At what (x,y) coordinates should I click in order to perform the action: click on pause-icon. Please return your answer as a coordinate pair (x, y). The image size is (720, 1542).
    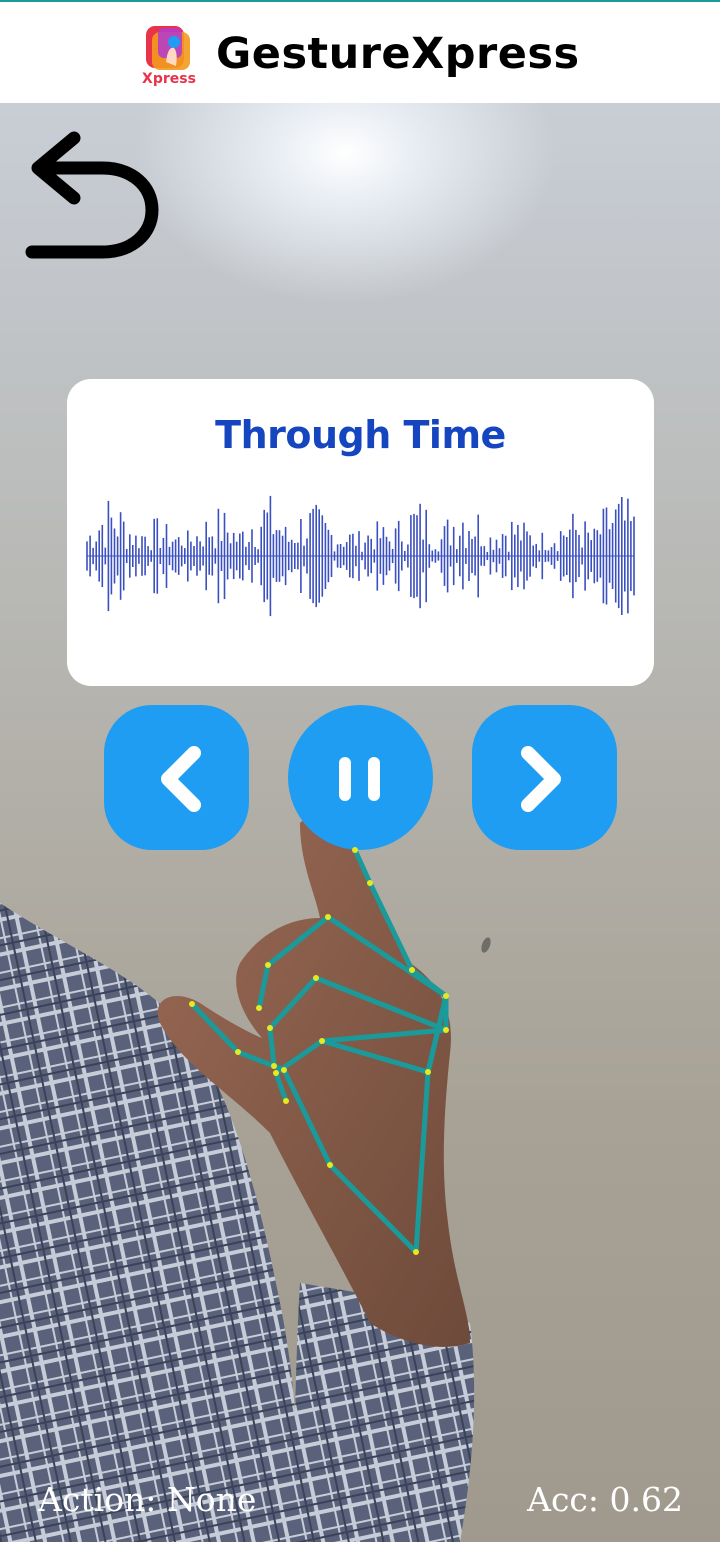
    Looking at the image, I should click on (359, 779).